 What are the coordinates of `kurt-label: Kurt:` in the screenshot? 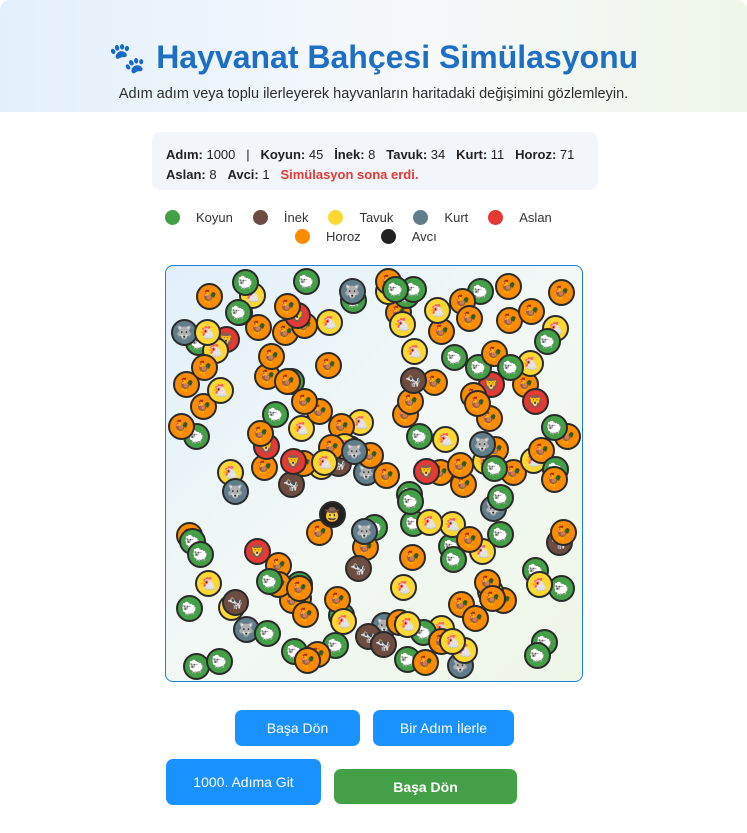 It's located at (472, 154).